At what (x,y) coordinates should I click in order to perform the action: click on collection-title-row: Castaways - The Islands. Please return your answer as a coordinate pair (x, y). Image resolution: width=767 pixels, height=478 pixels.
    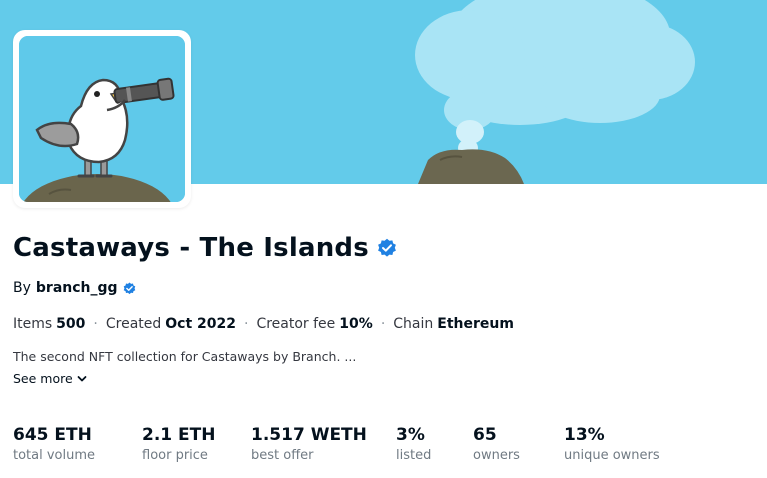
    Looking at the image, I should click on (205, 248).